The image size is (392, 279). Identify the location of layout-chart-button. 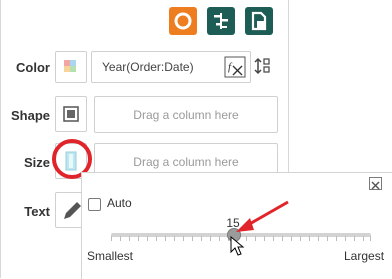
(259, 21).